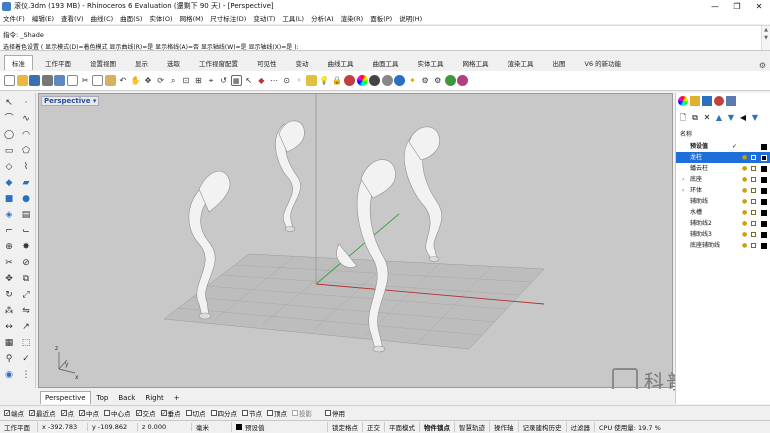  What do you see at coordinates (9, 279) in the screenshot?
I see `move-icon: ✥` at bounding box center [9, 279].